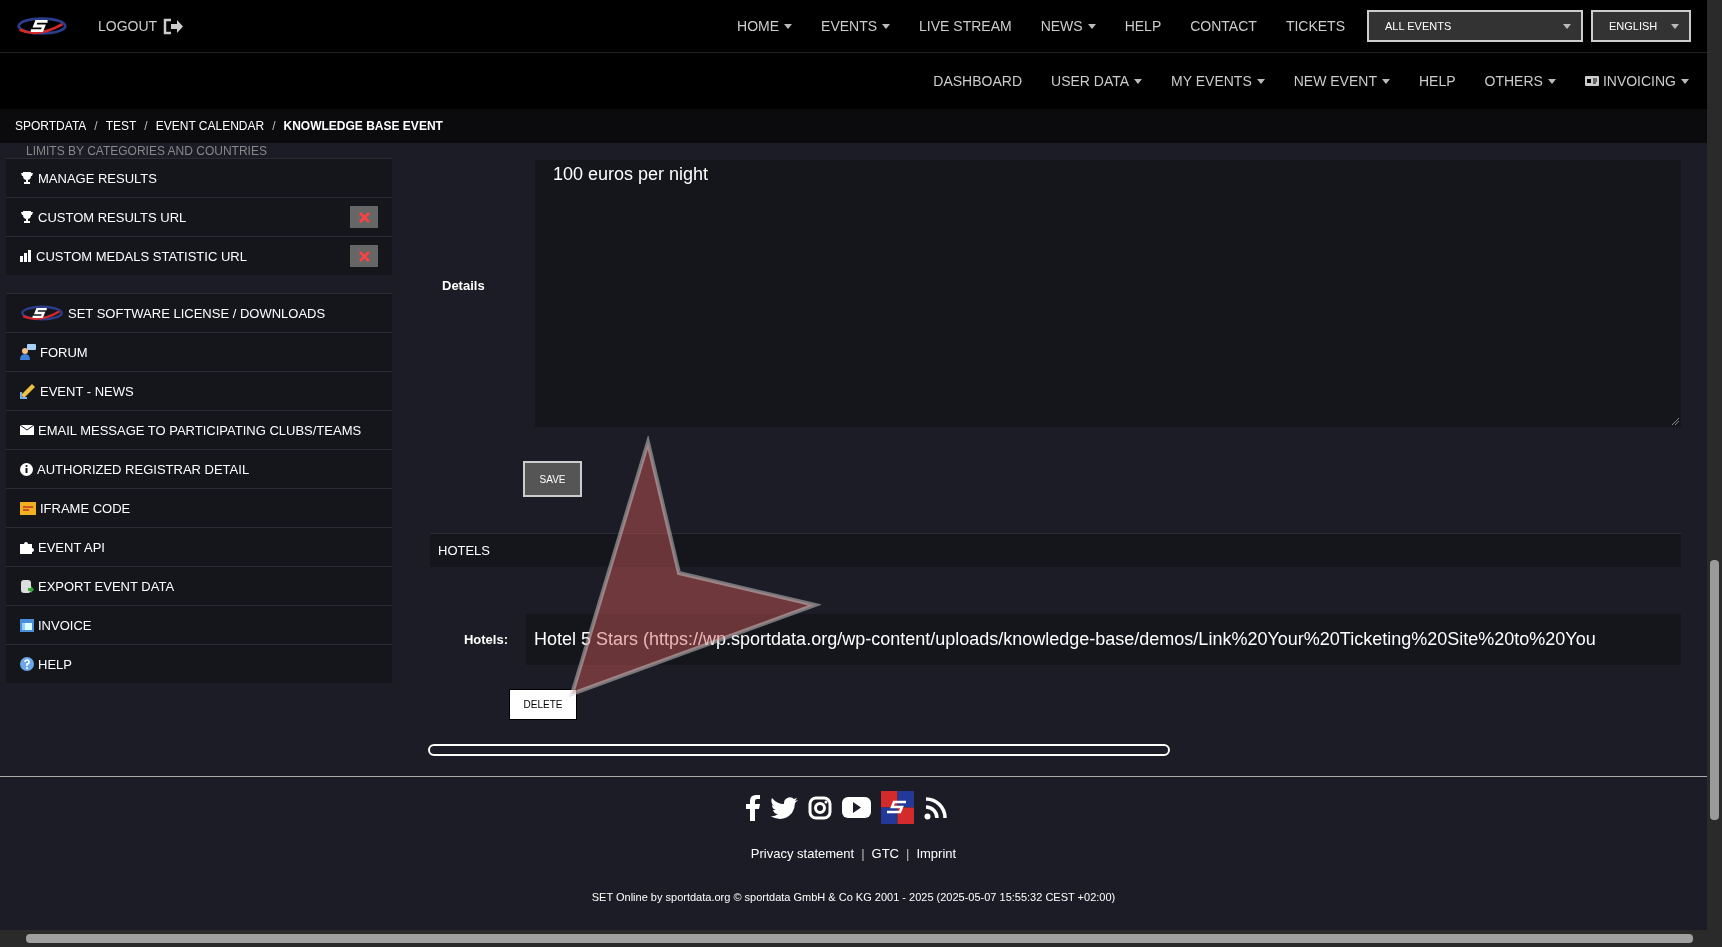 Image resolution: width=1722 pixels, height=947 pixels. I want to click on copyright-text: SET Online by sportdata.org © sportdata GmbH & Co KG 2001 - 2025 (2025-05-07 15:55:32 CEST +02:00), so click(853, 897).